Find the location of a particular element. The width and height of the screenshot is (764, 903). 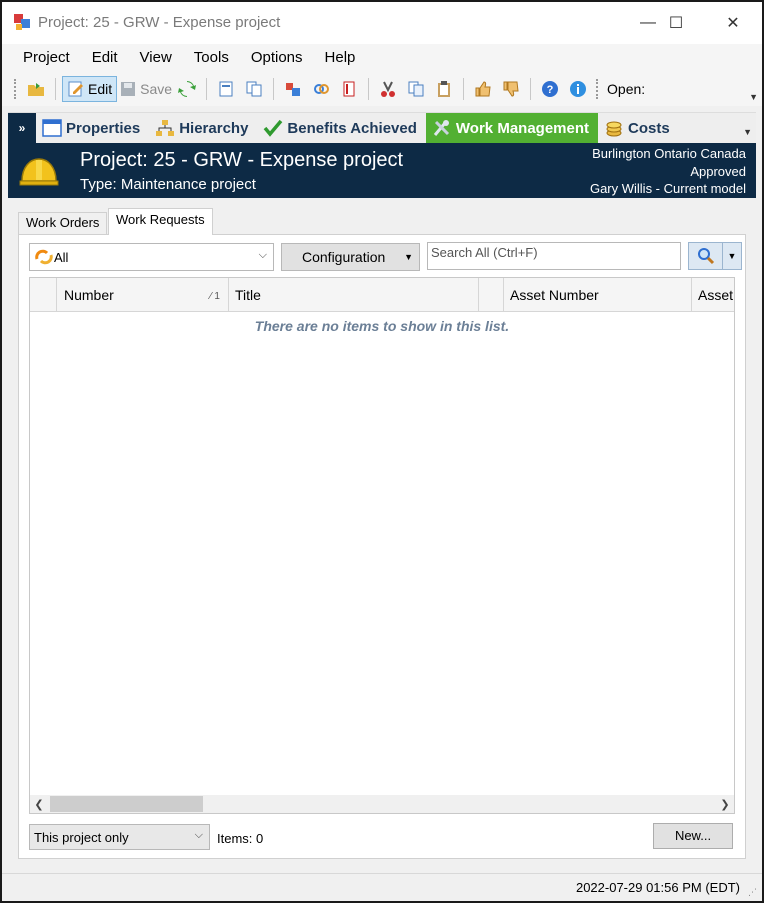

scroll-right-icon: ❯ is located at coordinates (725, 804).